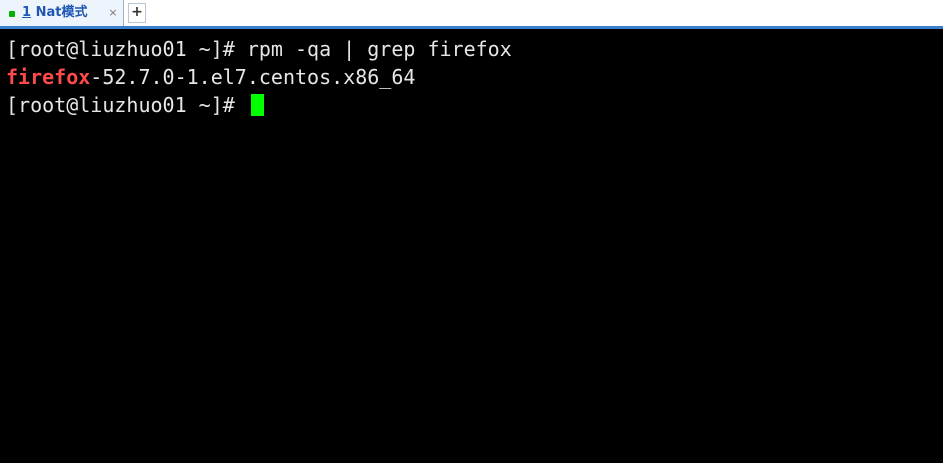 The width and height of the screenshot is (943, 463). Describe the element at coordinates (12, 14) in the screenshot. I see `session-status-icon` at that location.